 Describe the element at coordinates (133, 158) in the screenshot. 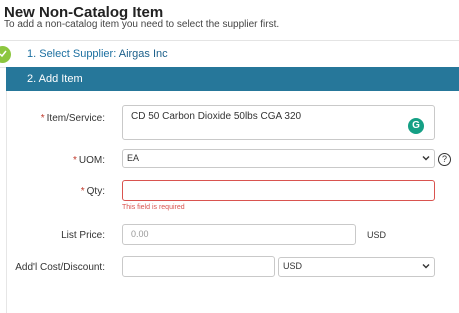

I see `uom-value: EA` at that location.